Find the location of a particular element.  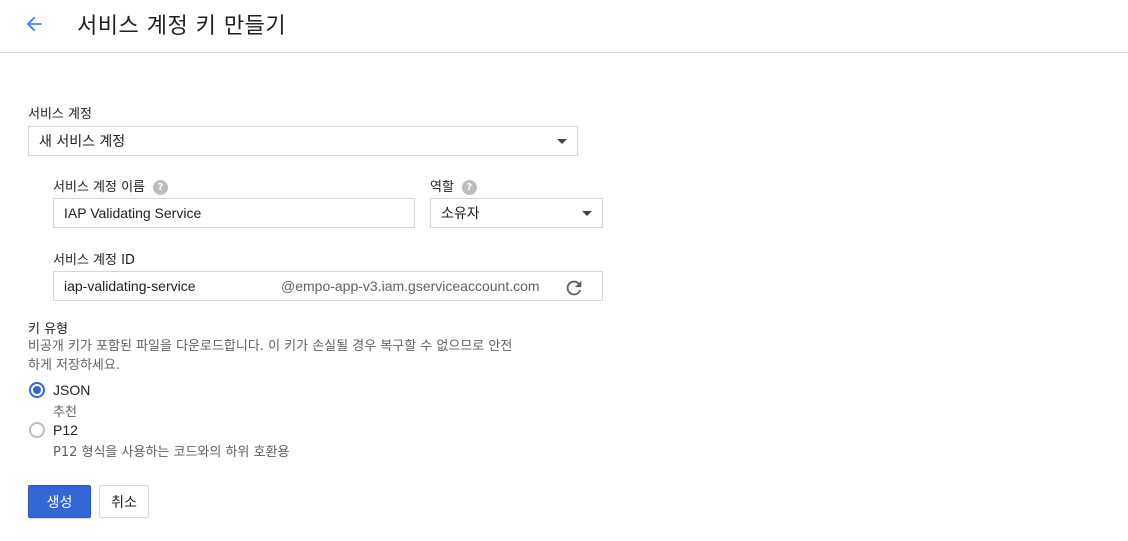

refresh-icon is located at coordinates (574, 288).